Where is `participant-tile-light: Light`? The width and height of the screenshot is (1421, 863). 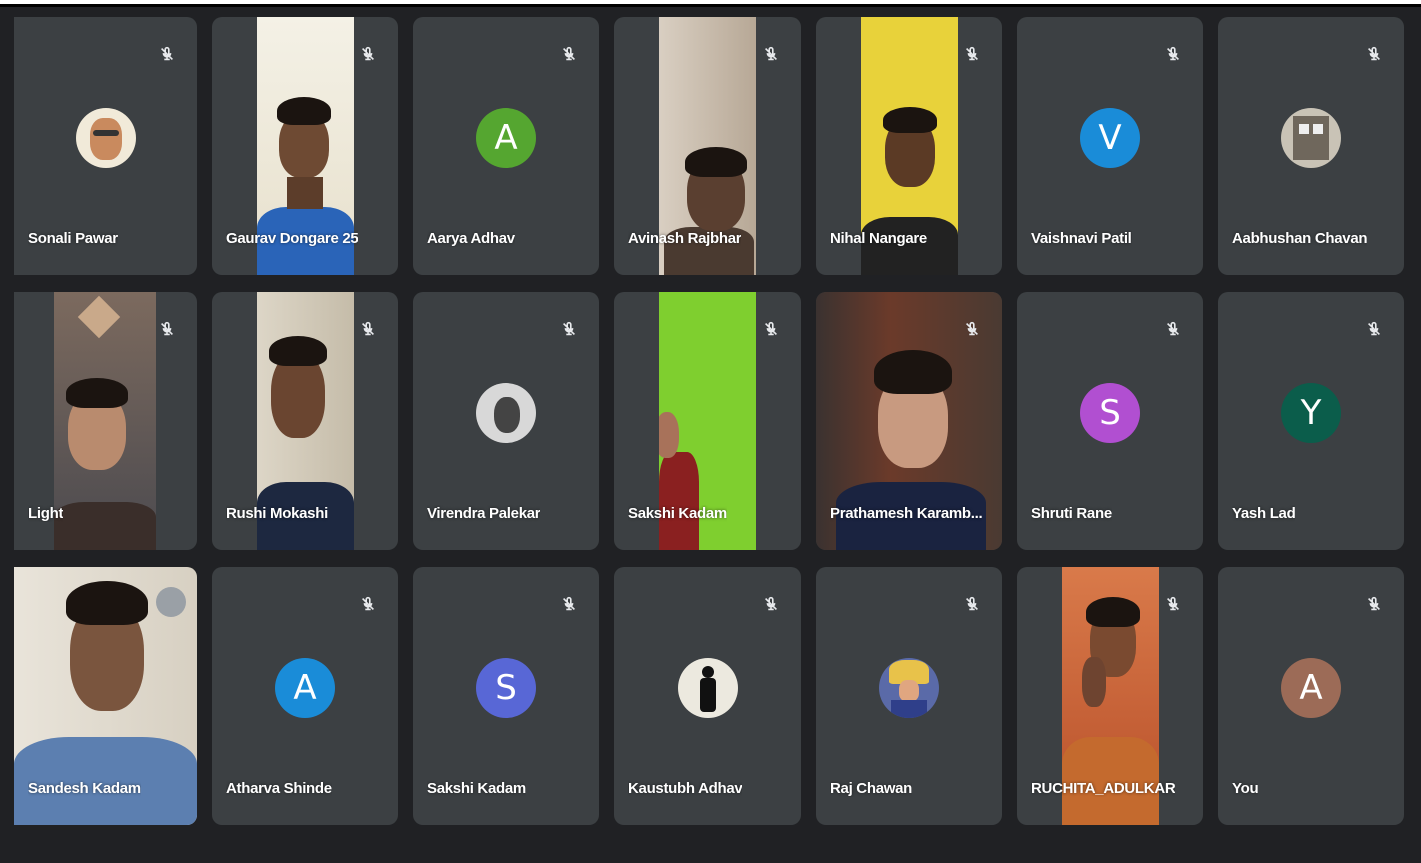
participant-tile-light: Light is located at coordinates (105, 421).